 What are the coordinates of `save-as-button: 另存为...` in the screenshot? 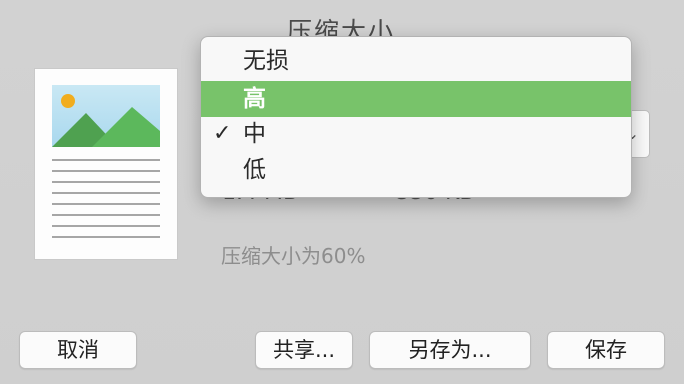 It's located at (450, 350).